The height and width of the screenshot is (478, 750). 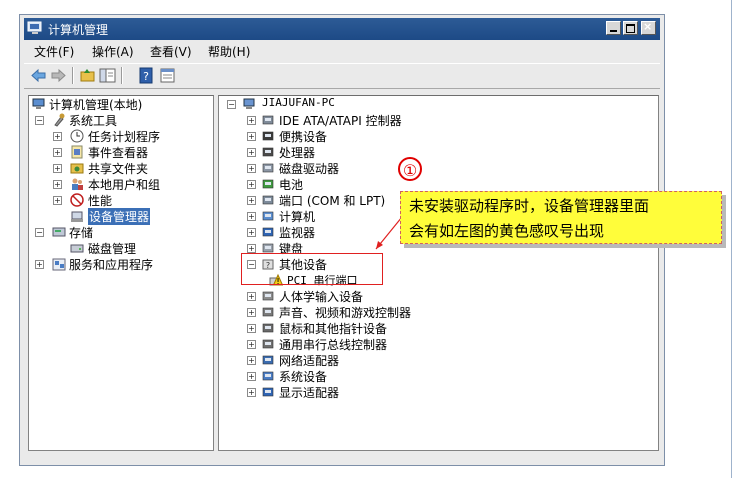 I want to click on device-category-label: 端口 (COM 和 LPT), so click(x=332, y=201).